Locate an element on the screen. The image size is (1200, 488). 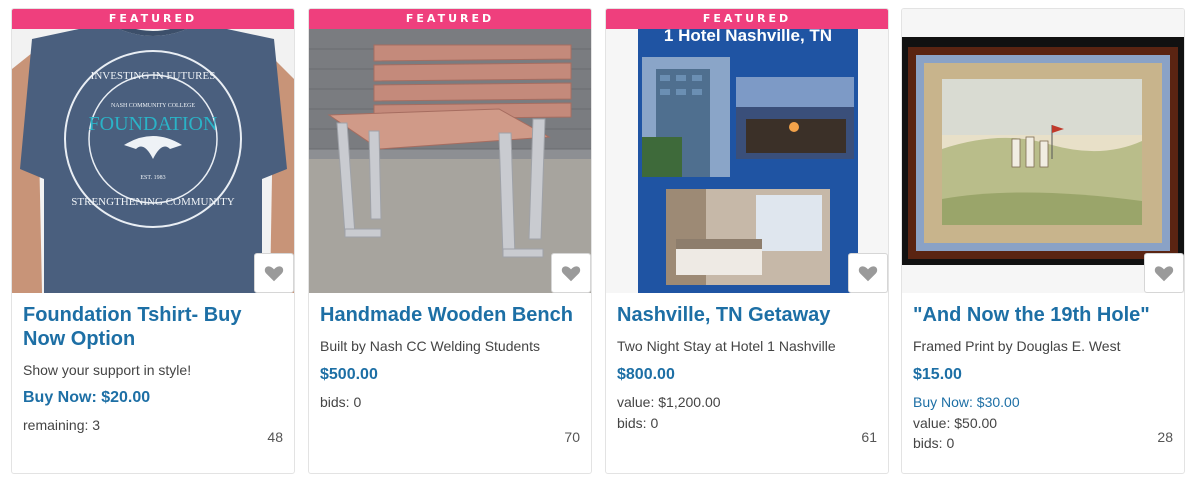
current-price: $500.00 is located at coordinates (349, 374).